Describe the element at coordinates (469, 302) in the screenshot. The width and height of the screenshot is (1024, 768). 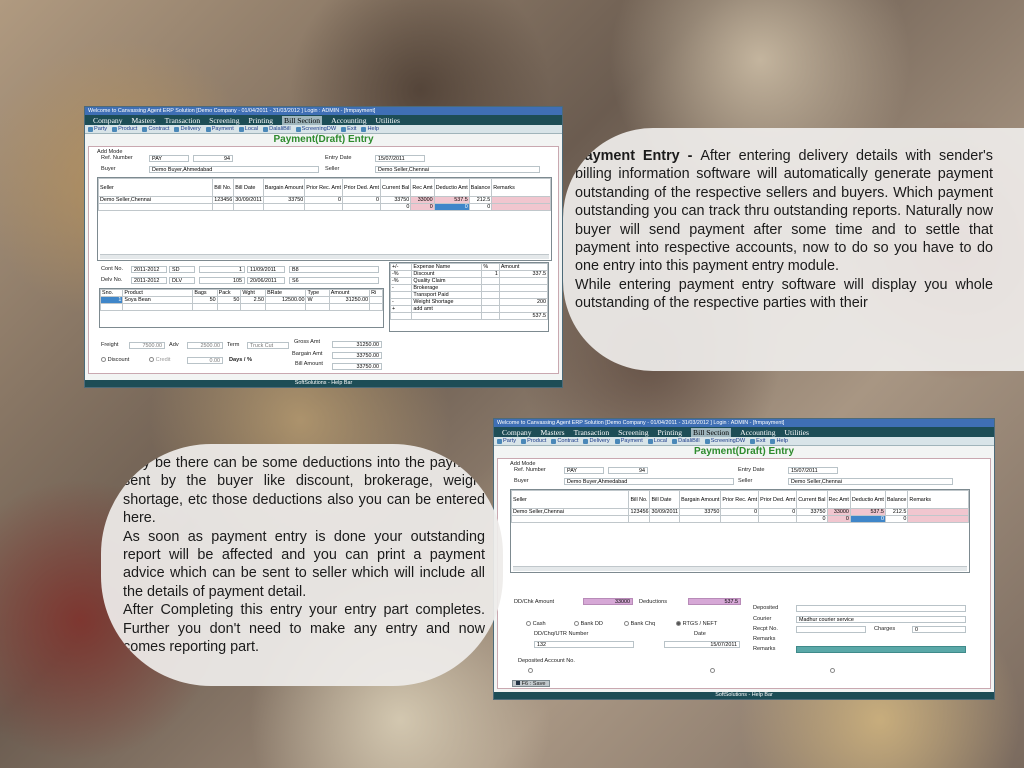
I see `table-row: - Weight Shortage 200` at that location.